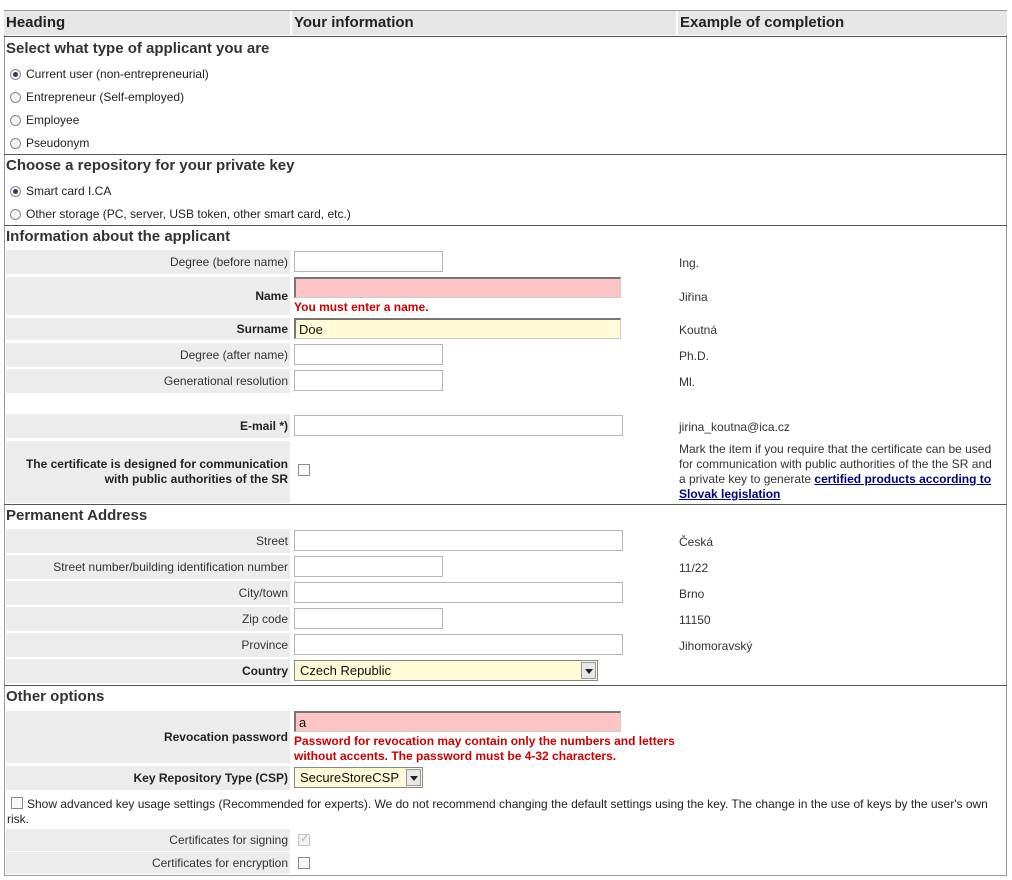 The image size is (1012, 880). I want to click on radio-label: Pseudonym, so click(58, 143).